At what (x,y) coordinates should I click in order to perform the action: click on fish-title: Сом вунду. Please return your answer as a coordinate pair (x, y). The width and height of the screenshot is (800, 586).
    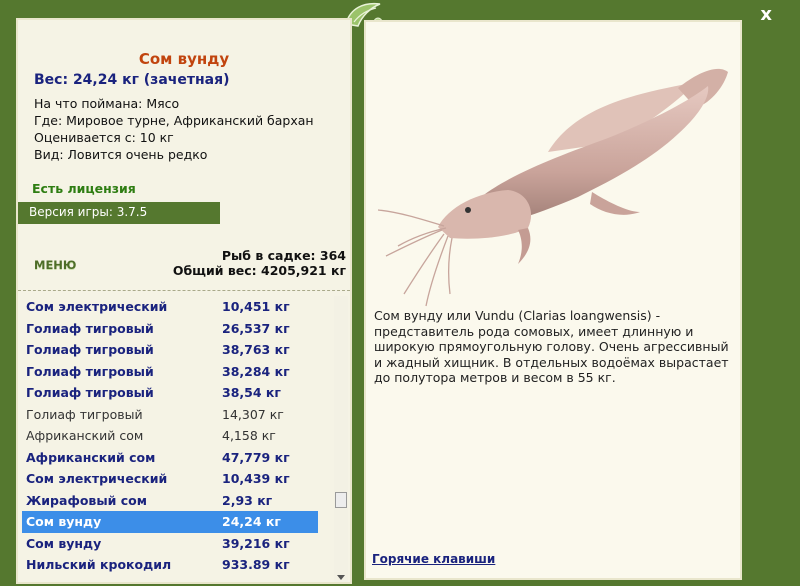
    Looking at the image, I should click on (184, 59).